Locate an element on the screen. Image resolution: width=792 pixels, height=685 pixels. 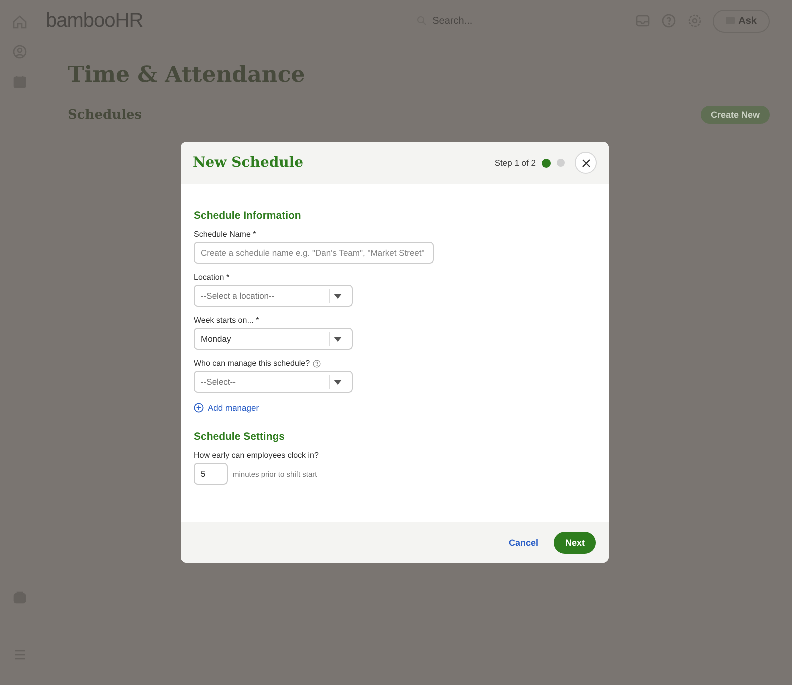
close-icon is located at coordinates (586, 163).